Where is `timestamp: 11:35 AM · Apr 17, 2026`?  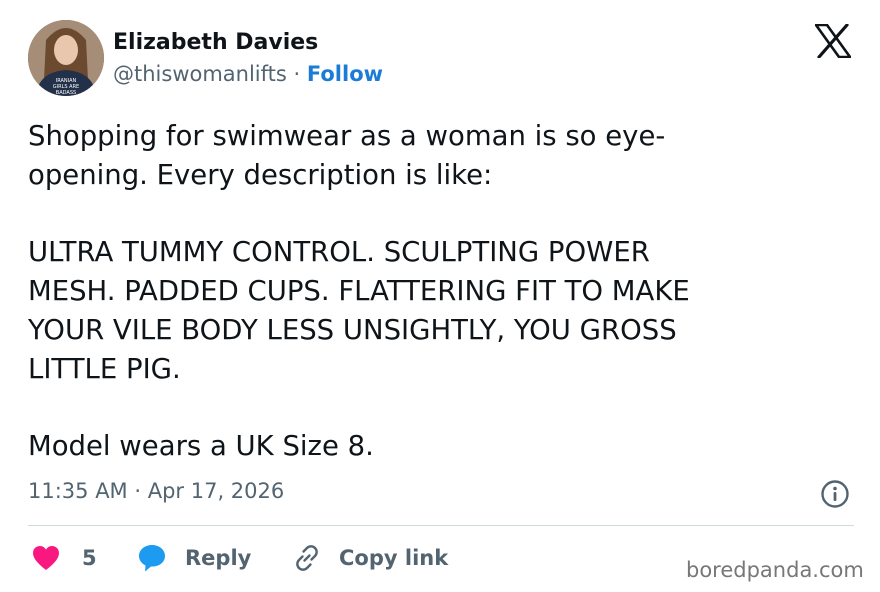 timestamp: 11:35 AM · Apr 17, 2026 is located at coordinates (156, 491).